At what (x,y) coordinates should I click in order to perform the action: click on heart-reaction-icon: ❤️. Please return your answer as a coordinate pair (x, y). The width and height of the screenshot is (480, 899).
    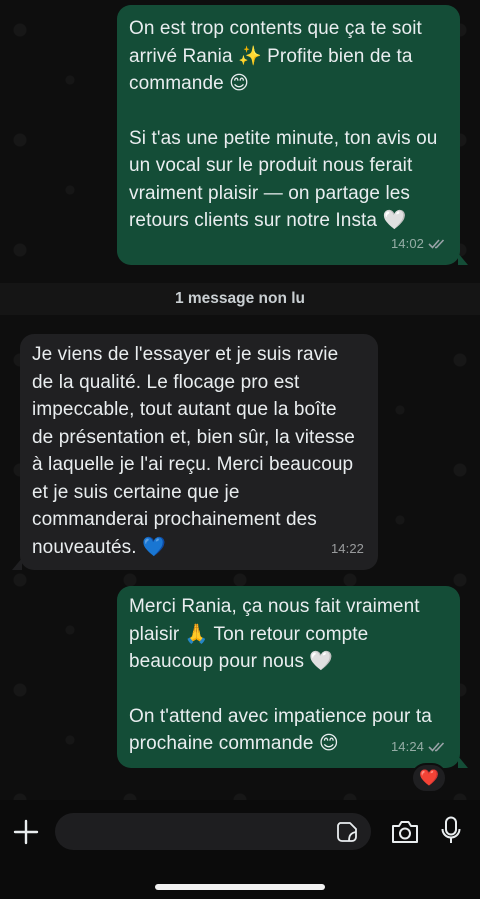
    Looking at the image, I should click on (429, 778).